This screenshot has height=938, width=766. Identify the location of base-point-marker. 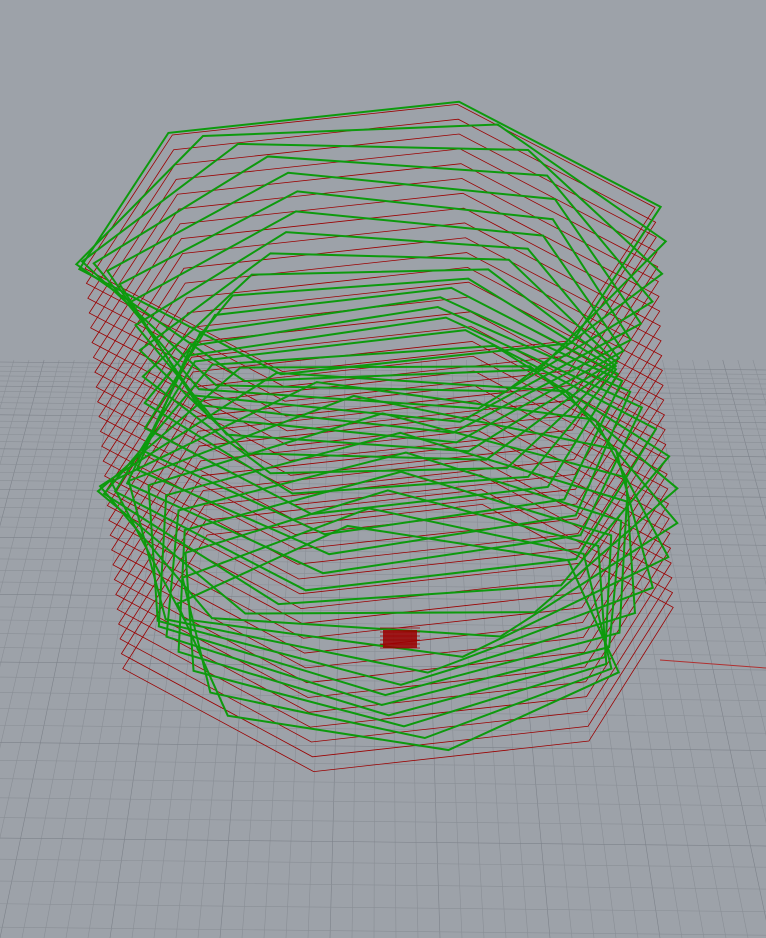
(400, 638).